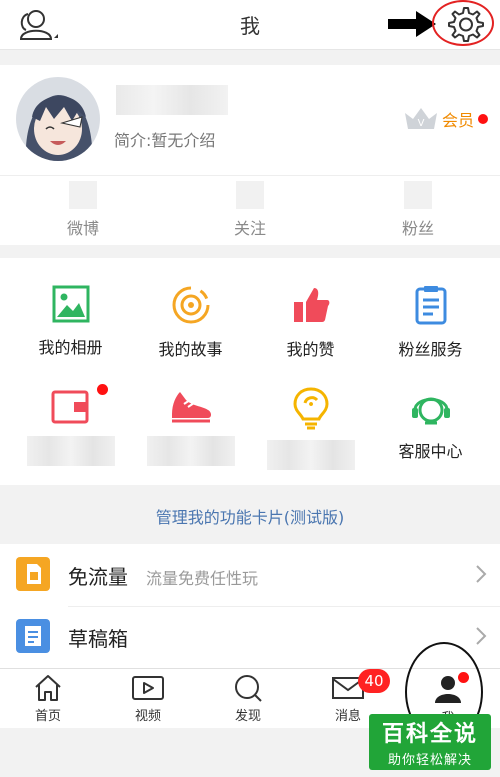 The height and width of the screenshot is (777, 500). I want to click on feature-label: 我的故事, so click(190, 349).